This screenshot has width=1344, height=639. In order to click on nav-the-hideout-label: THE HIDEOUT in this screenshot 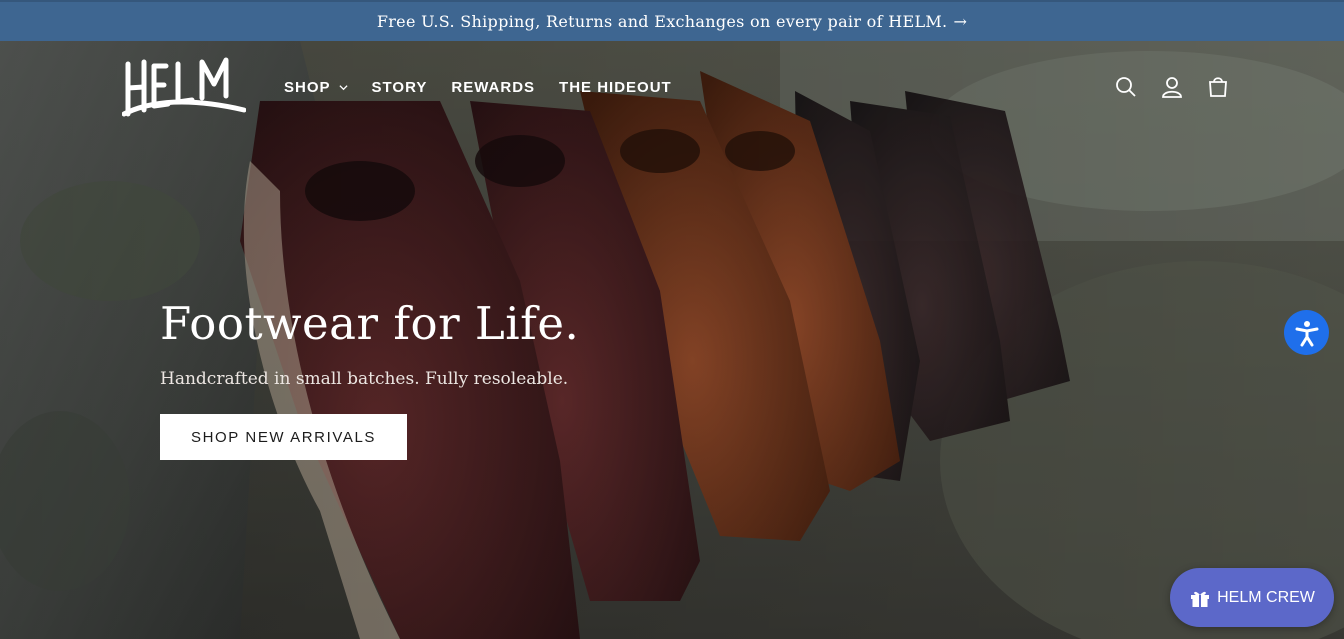, I will do `click(615, 87)`.